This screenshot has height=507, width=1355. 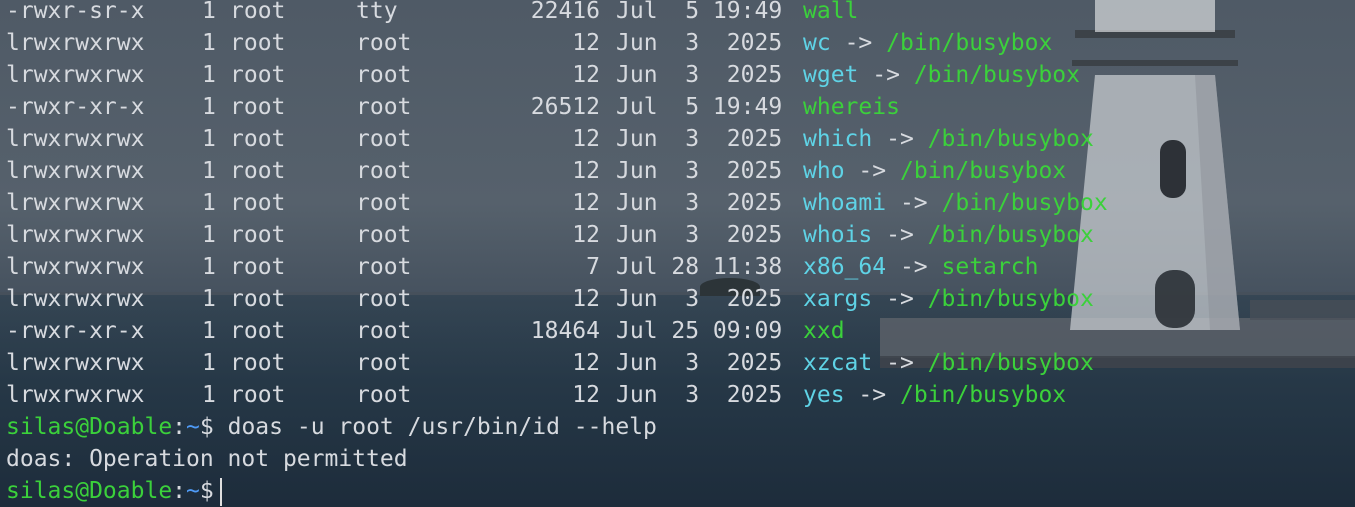 I want to click on file-name: xargs, so click(x=838, y=299).